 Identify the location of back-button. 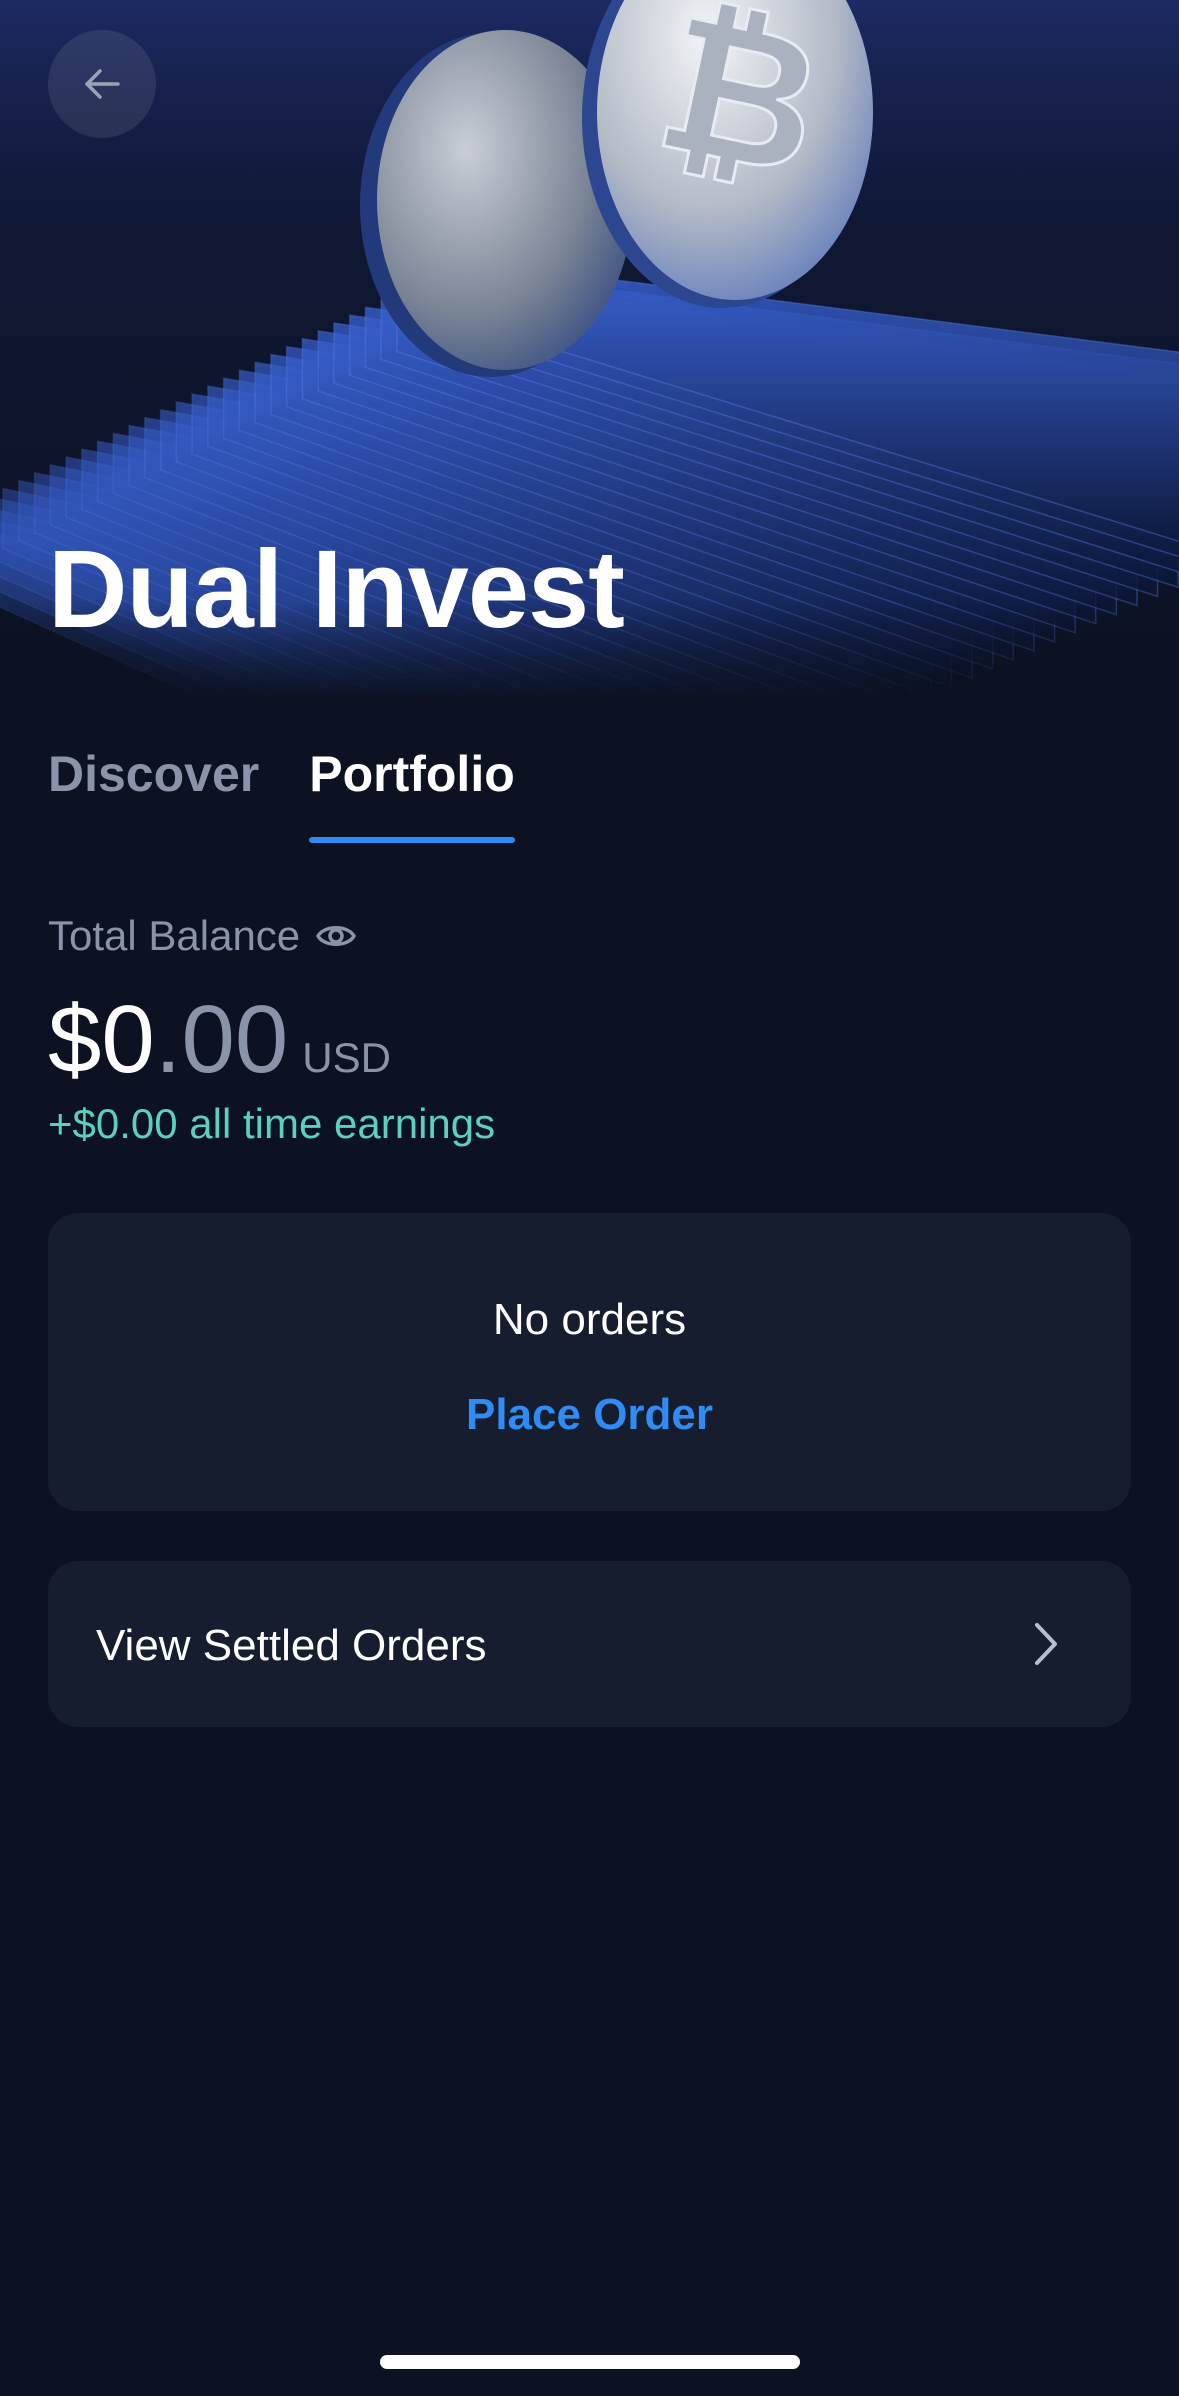
(102, 84).